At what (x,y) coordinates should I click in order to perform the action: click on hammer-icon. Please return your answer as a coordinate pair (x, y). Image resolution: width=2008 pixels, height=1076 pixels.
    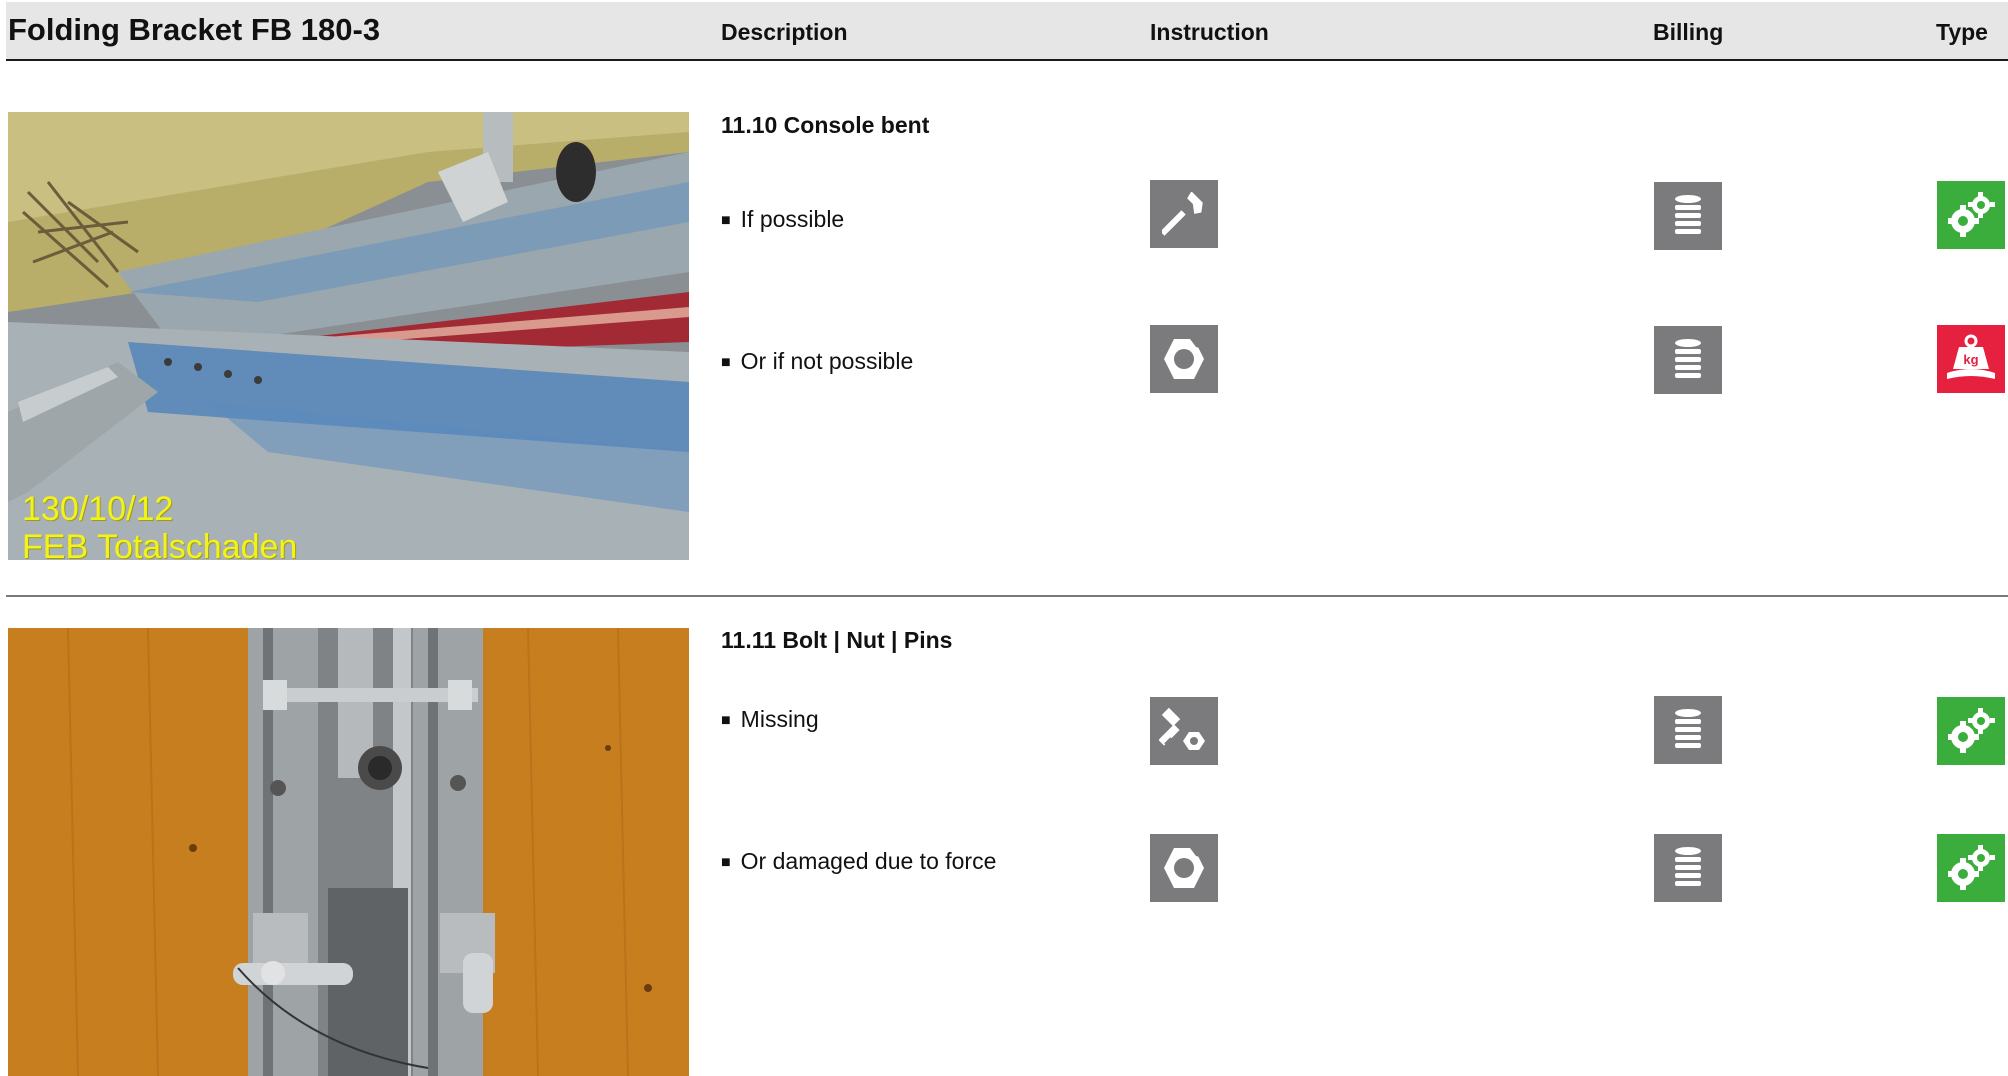
    Looking at the image, I should click on (1184, 214).